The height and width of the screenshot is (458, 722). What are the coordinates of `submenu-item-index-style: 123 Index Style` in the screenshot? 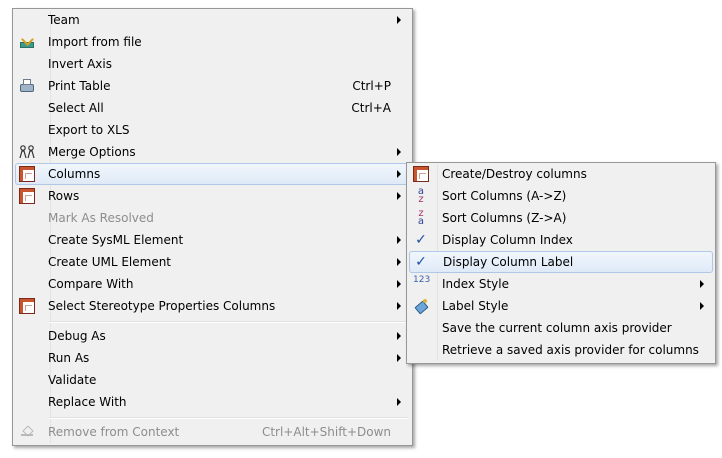 It's located at (561, 284).